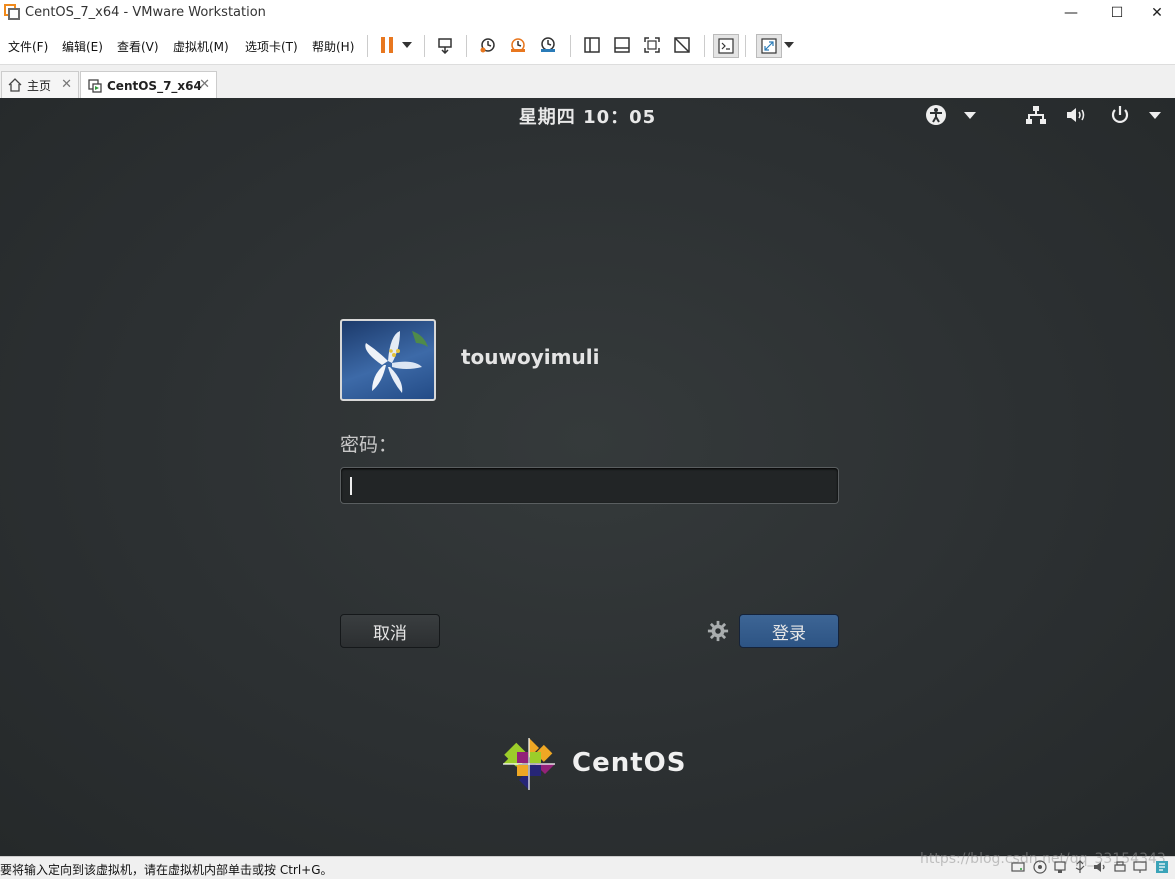 The height and width of the screenshot is (879, 1175). I want to click on tab-centos: CentOS_7_x64 ✕, so click(148, 85).